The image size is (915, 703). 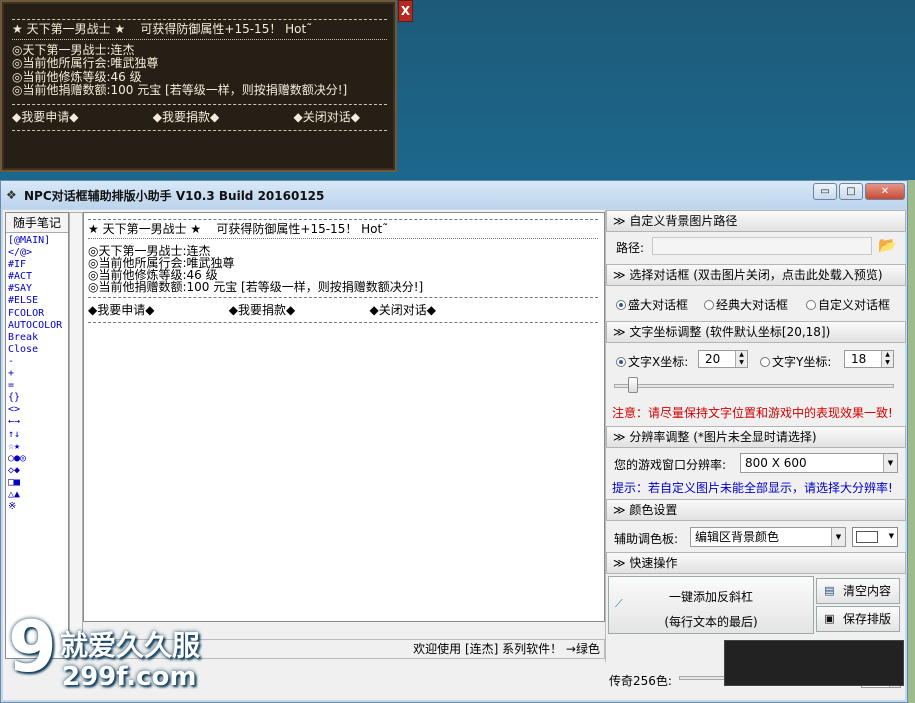 What do you see at coordinates (723, 359) in the screenshot?
I see `x-coord-stepper: 20 ▲ ▼` at bounding box center [723, 359].